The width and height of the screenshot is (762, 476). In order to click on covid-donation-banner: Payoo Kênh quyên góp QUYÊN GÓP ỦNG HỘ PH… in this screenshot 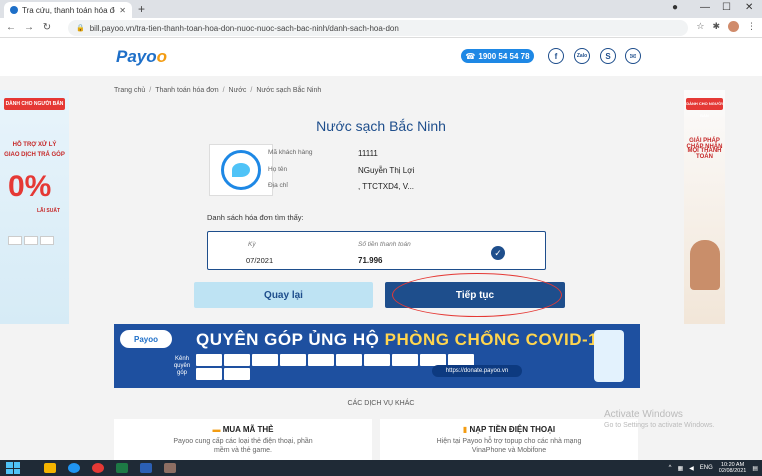, I will do `click(377, 356)`.